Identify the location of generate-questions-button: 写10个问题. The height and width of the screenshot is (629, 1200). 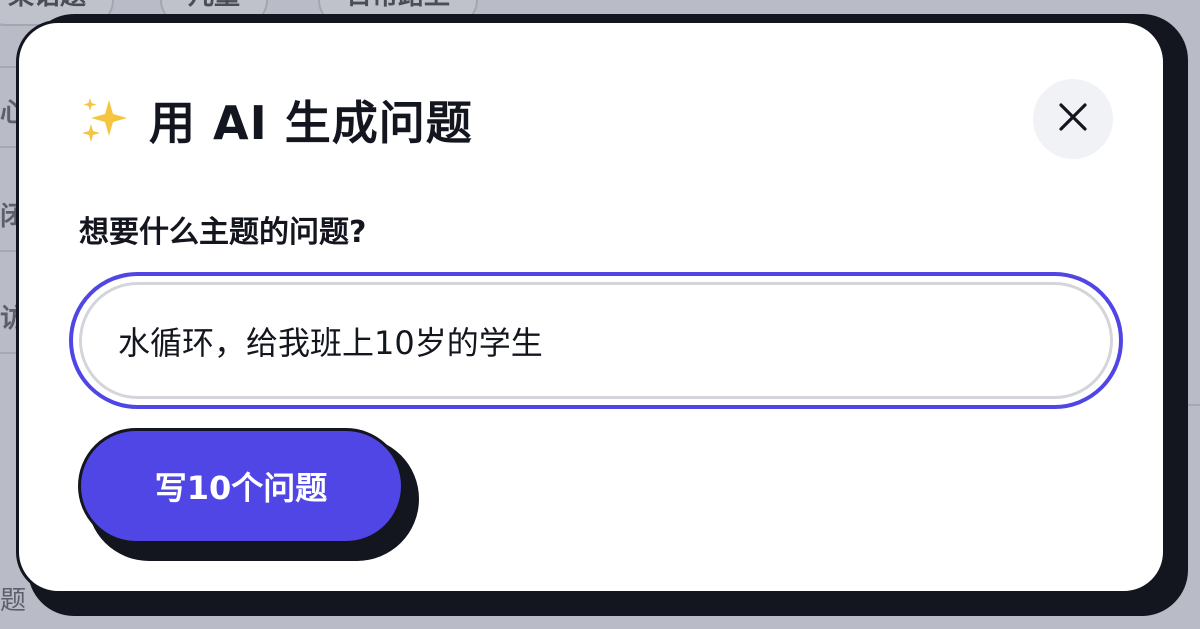
(241, 486).